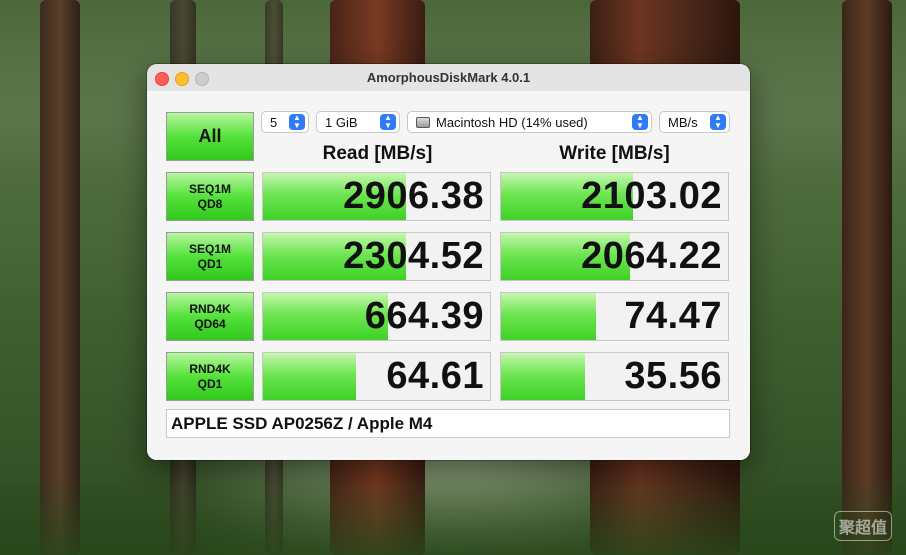 The width and height of the screenshot is (906, 555). Describe the element at coordinates (274, 122) in the screenshot. I see `test-count-value: 5` at that location.